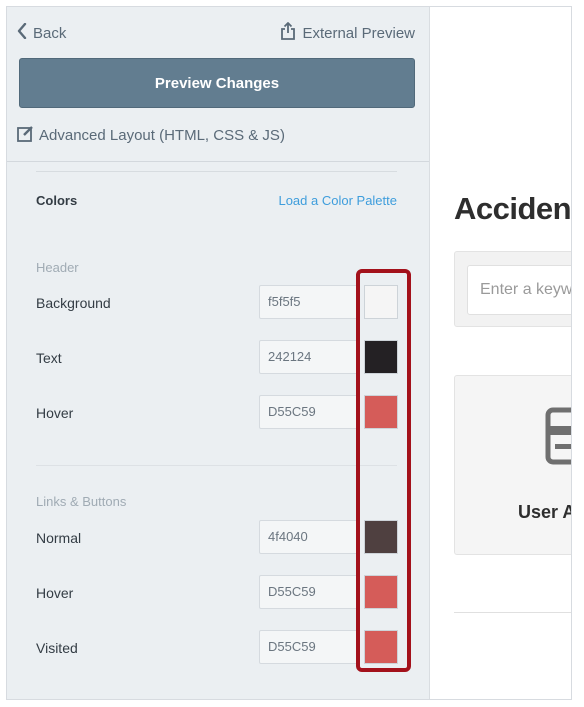 The image size is (584, 707). Describe the element at coordinates (162, 135) in the screenshot. I see `advanced-layout-label: Advanced Layout (HTML, CSS & JS)` at that location.